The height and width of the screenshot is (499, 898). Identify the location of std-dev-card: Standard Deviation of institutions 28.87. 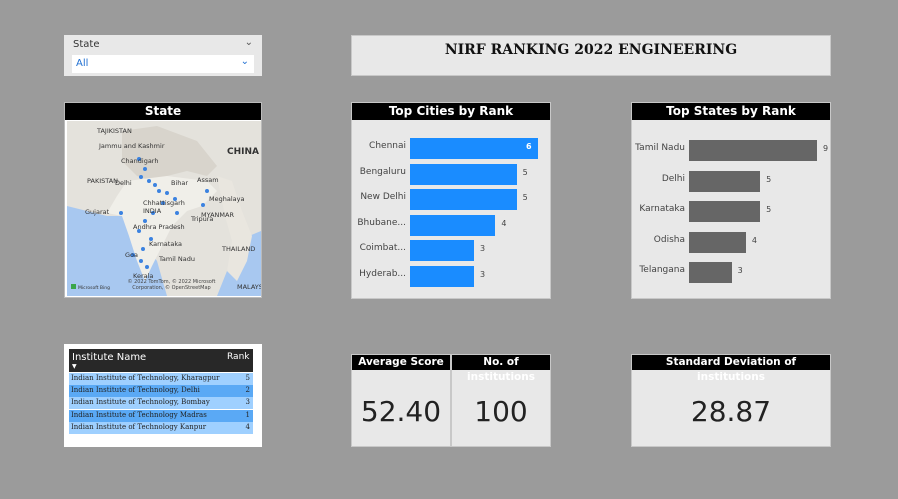
(731, 400).